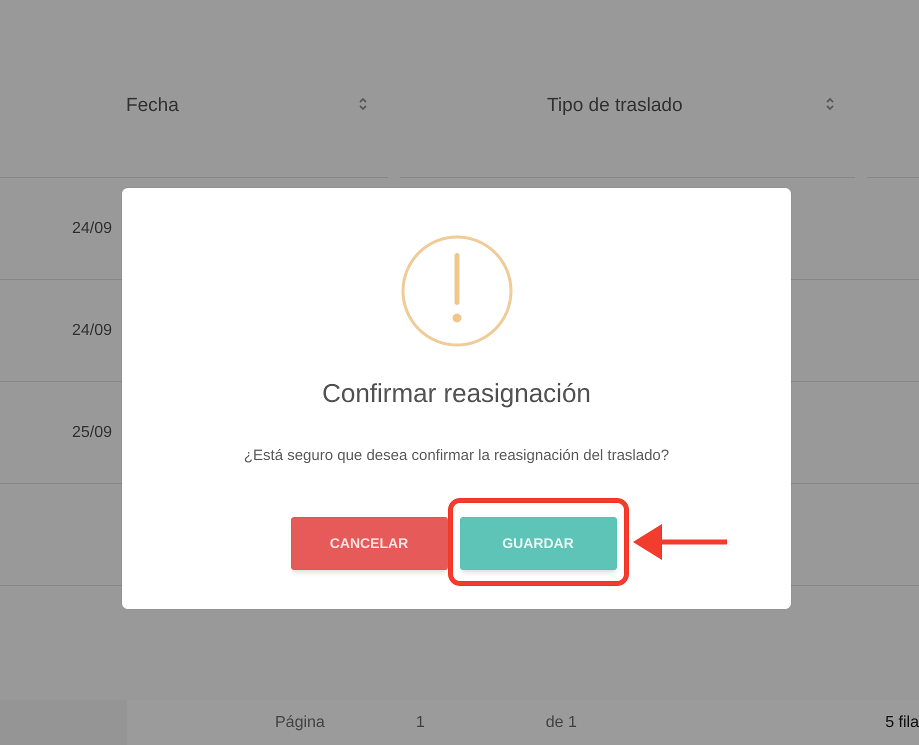 Image resolution: width=919 pixels, height=745 pixels. I want to click on rows-per-page: 5 fila, so click(902, 722).